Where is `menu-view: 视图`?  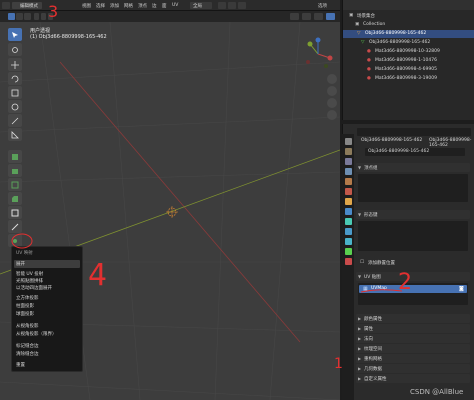 menu-view: 视图 is located at coordinates (86, 6).